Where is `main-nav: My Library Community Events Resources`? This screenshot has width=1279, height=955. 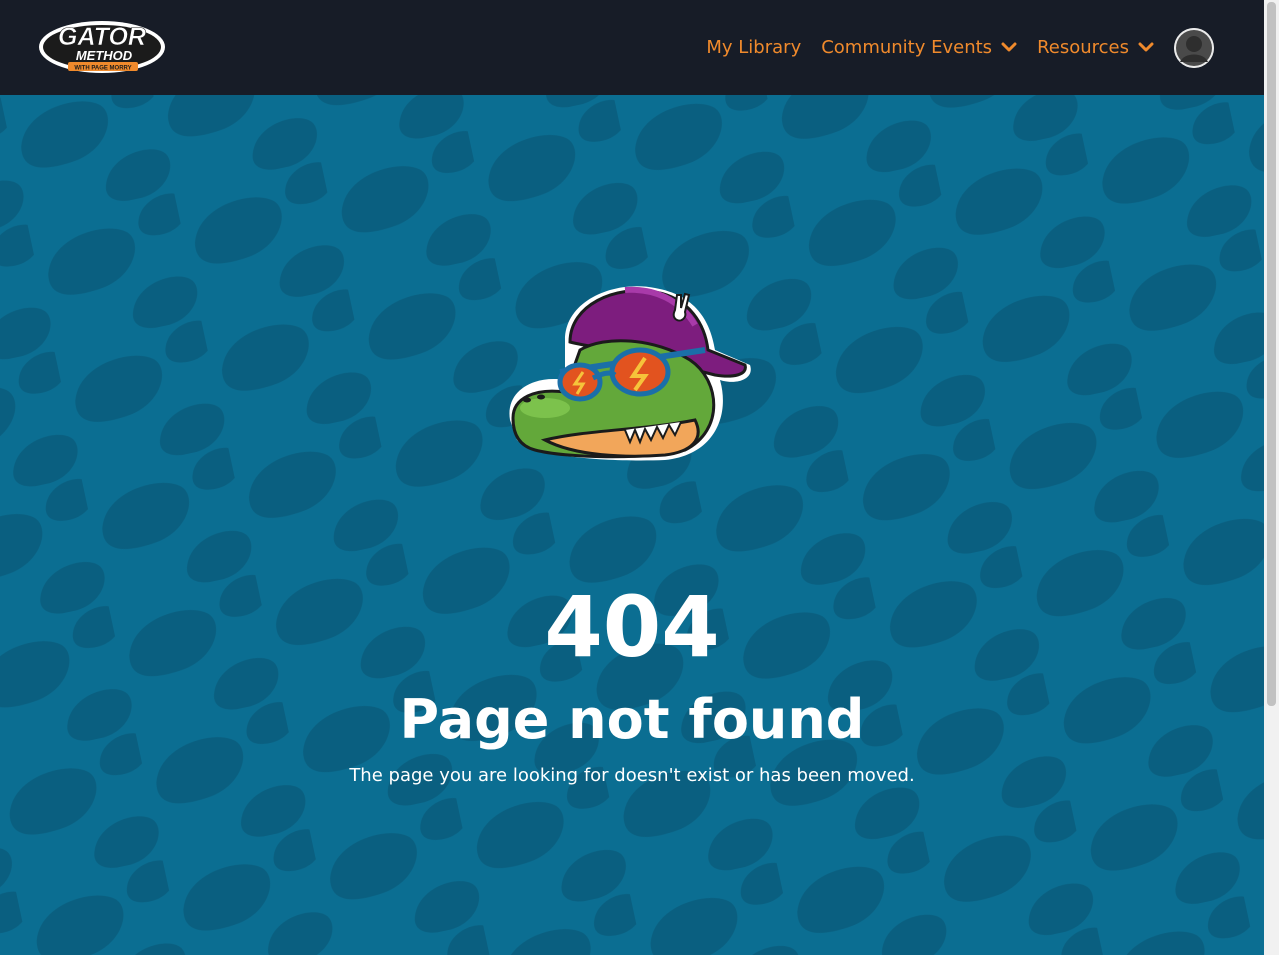
main-nav: My Library Community Events Resources is located at coordinates (950, 47).